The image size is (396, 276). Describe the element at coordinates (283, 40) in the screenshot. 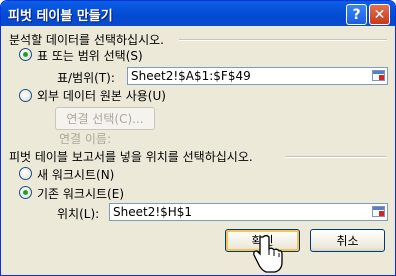

I see `section1-divider` at that location.